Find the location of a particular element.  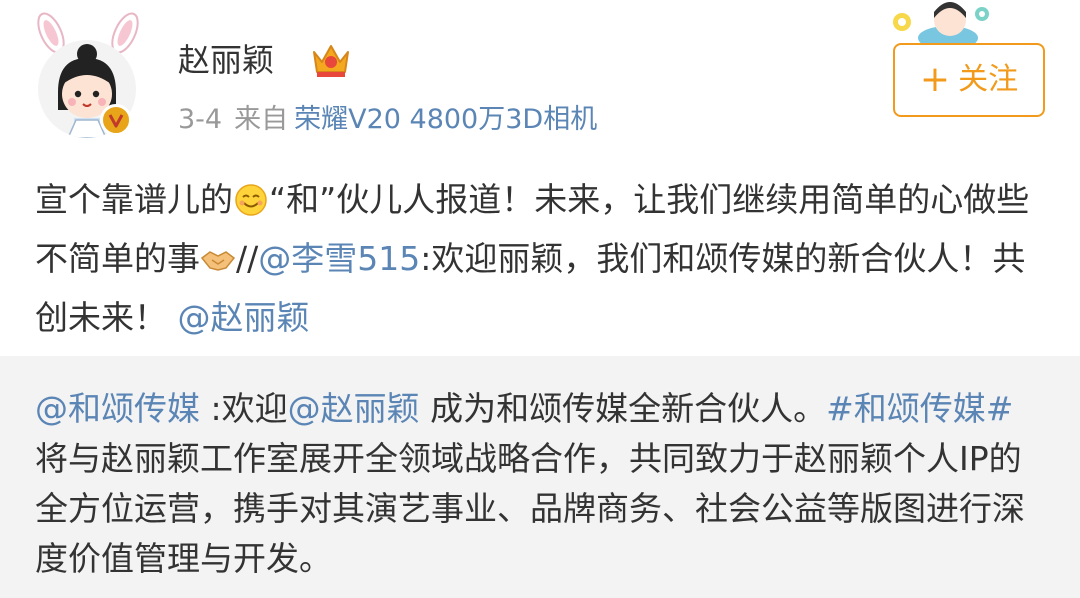

post-source-link: 荣耀V20 4800万3D相机 is located at coordinates (445, 119).